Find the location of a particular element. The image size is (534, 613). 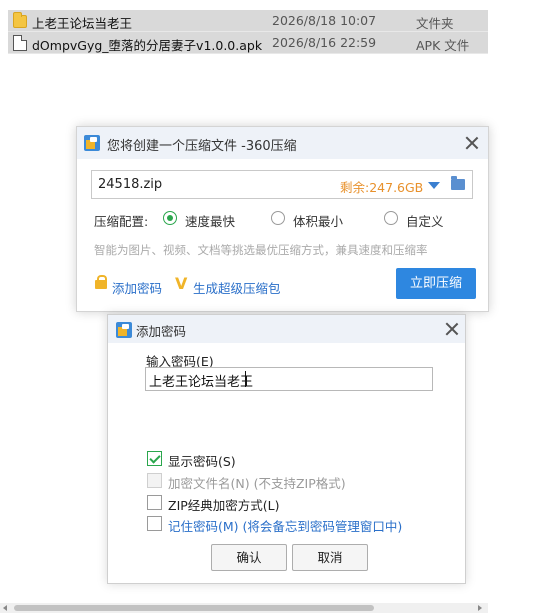

radio-label: 体积最小 is located at coordinates (318, 221).